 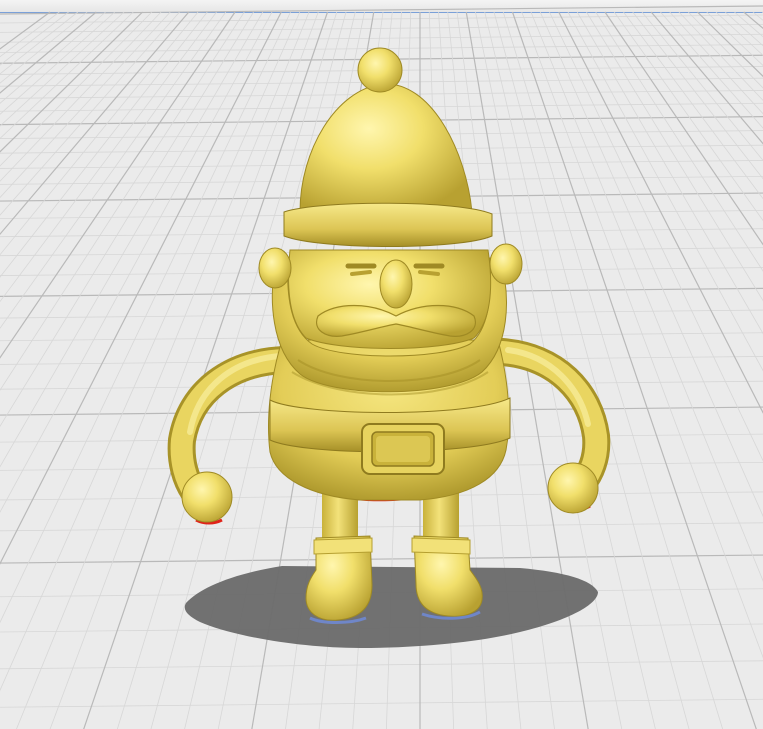 I want to click on face, so click(x=390, y=299).